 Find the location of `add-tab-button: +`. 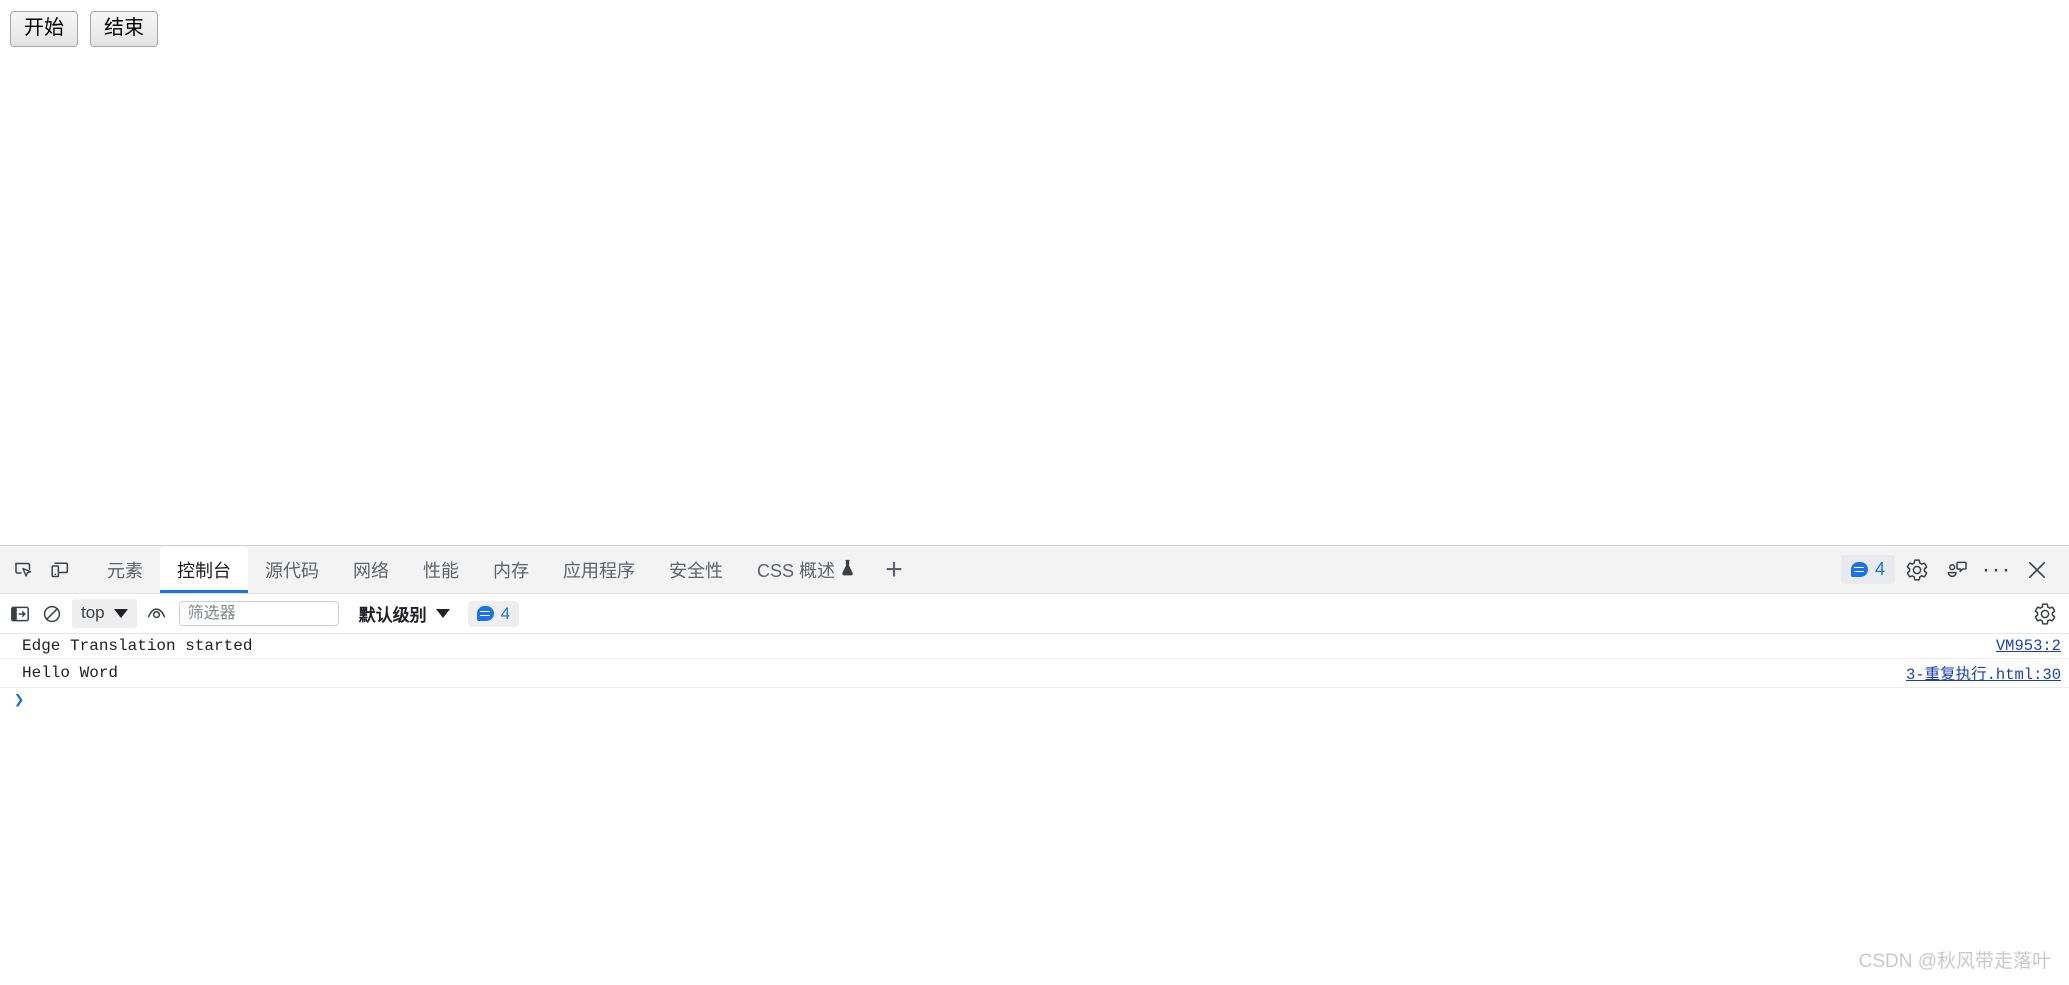

add-tab-button: + is located at coordinates (894, 569).